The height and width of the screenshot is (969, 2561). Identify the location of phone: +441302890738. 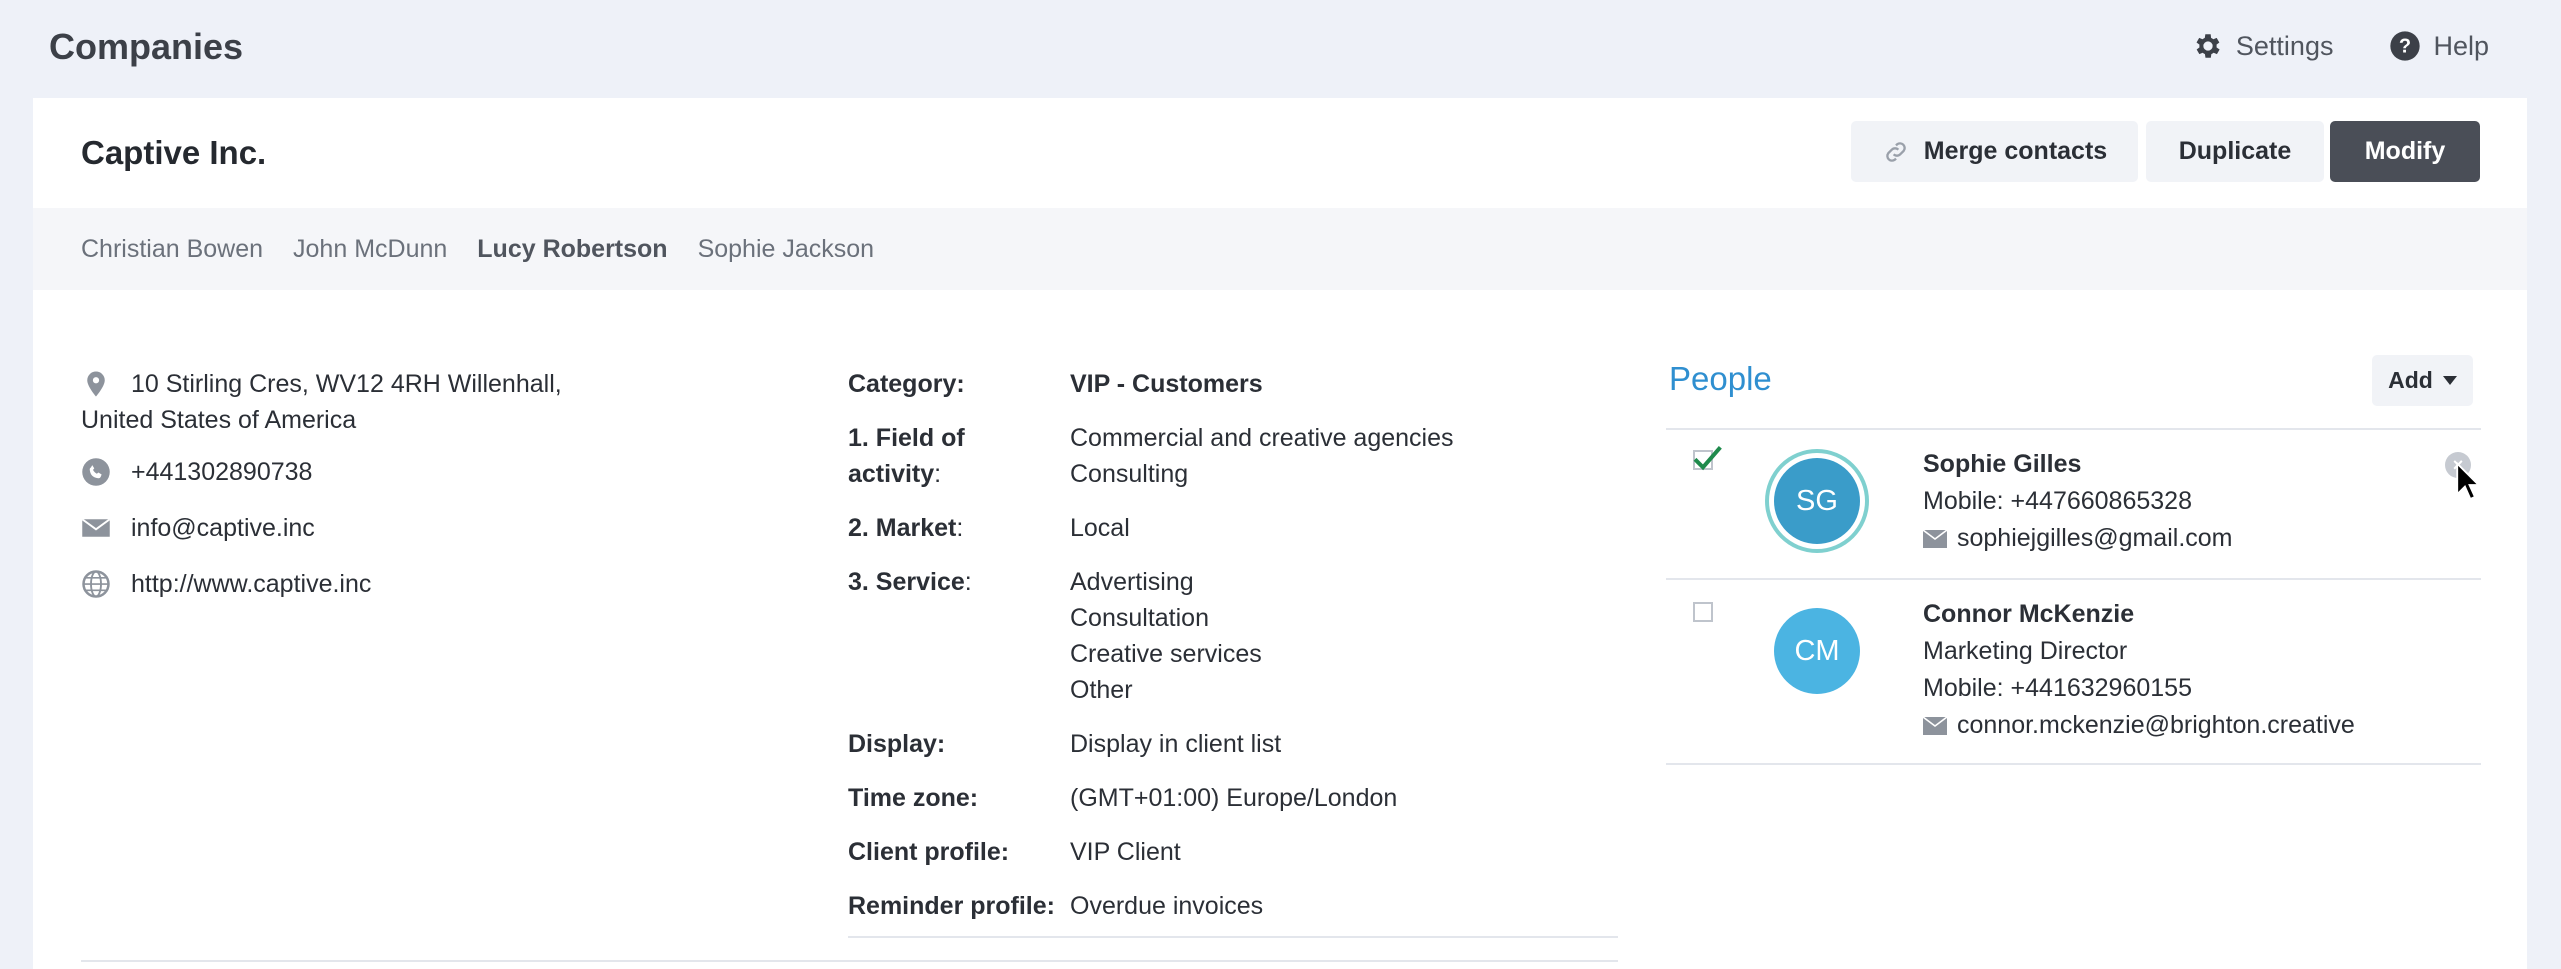
(196, 472).